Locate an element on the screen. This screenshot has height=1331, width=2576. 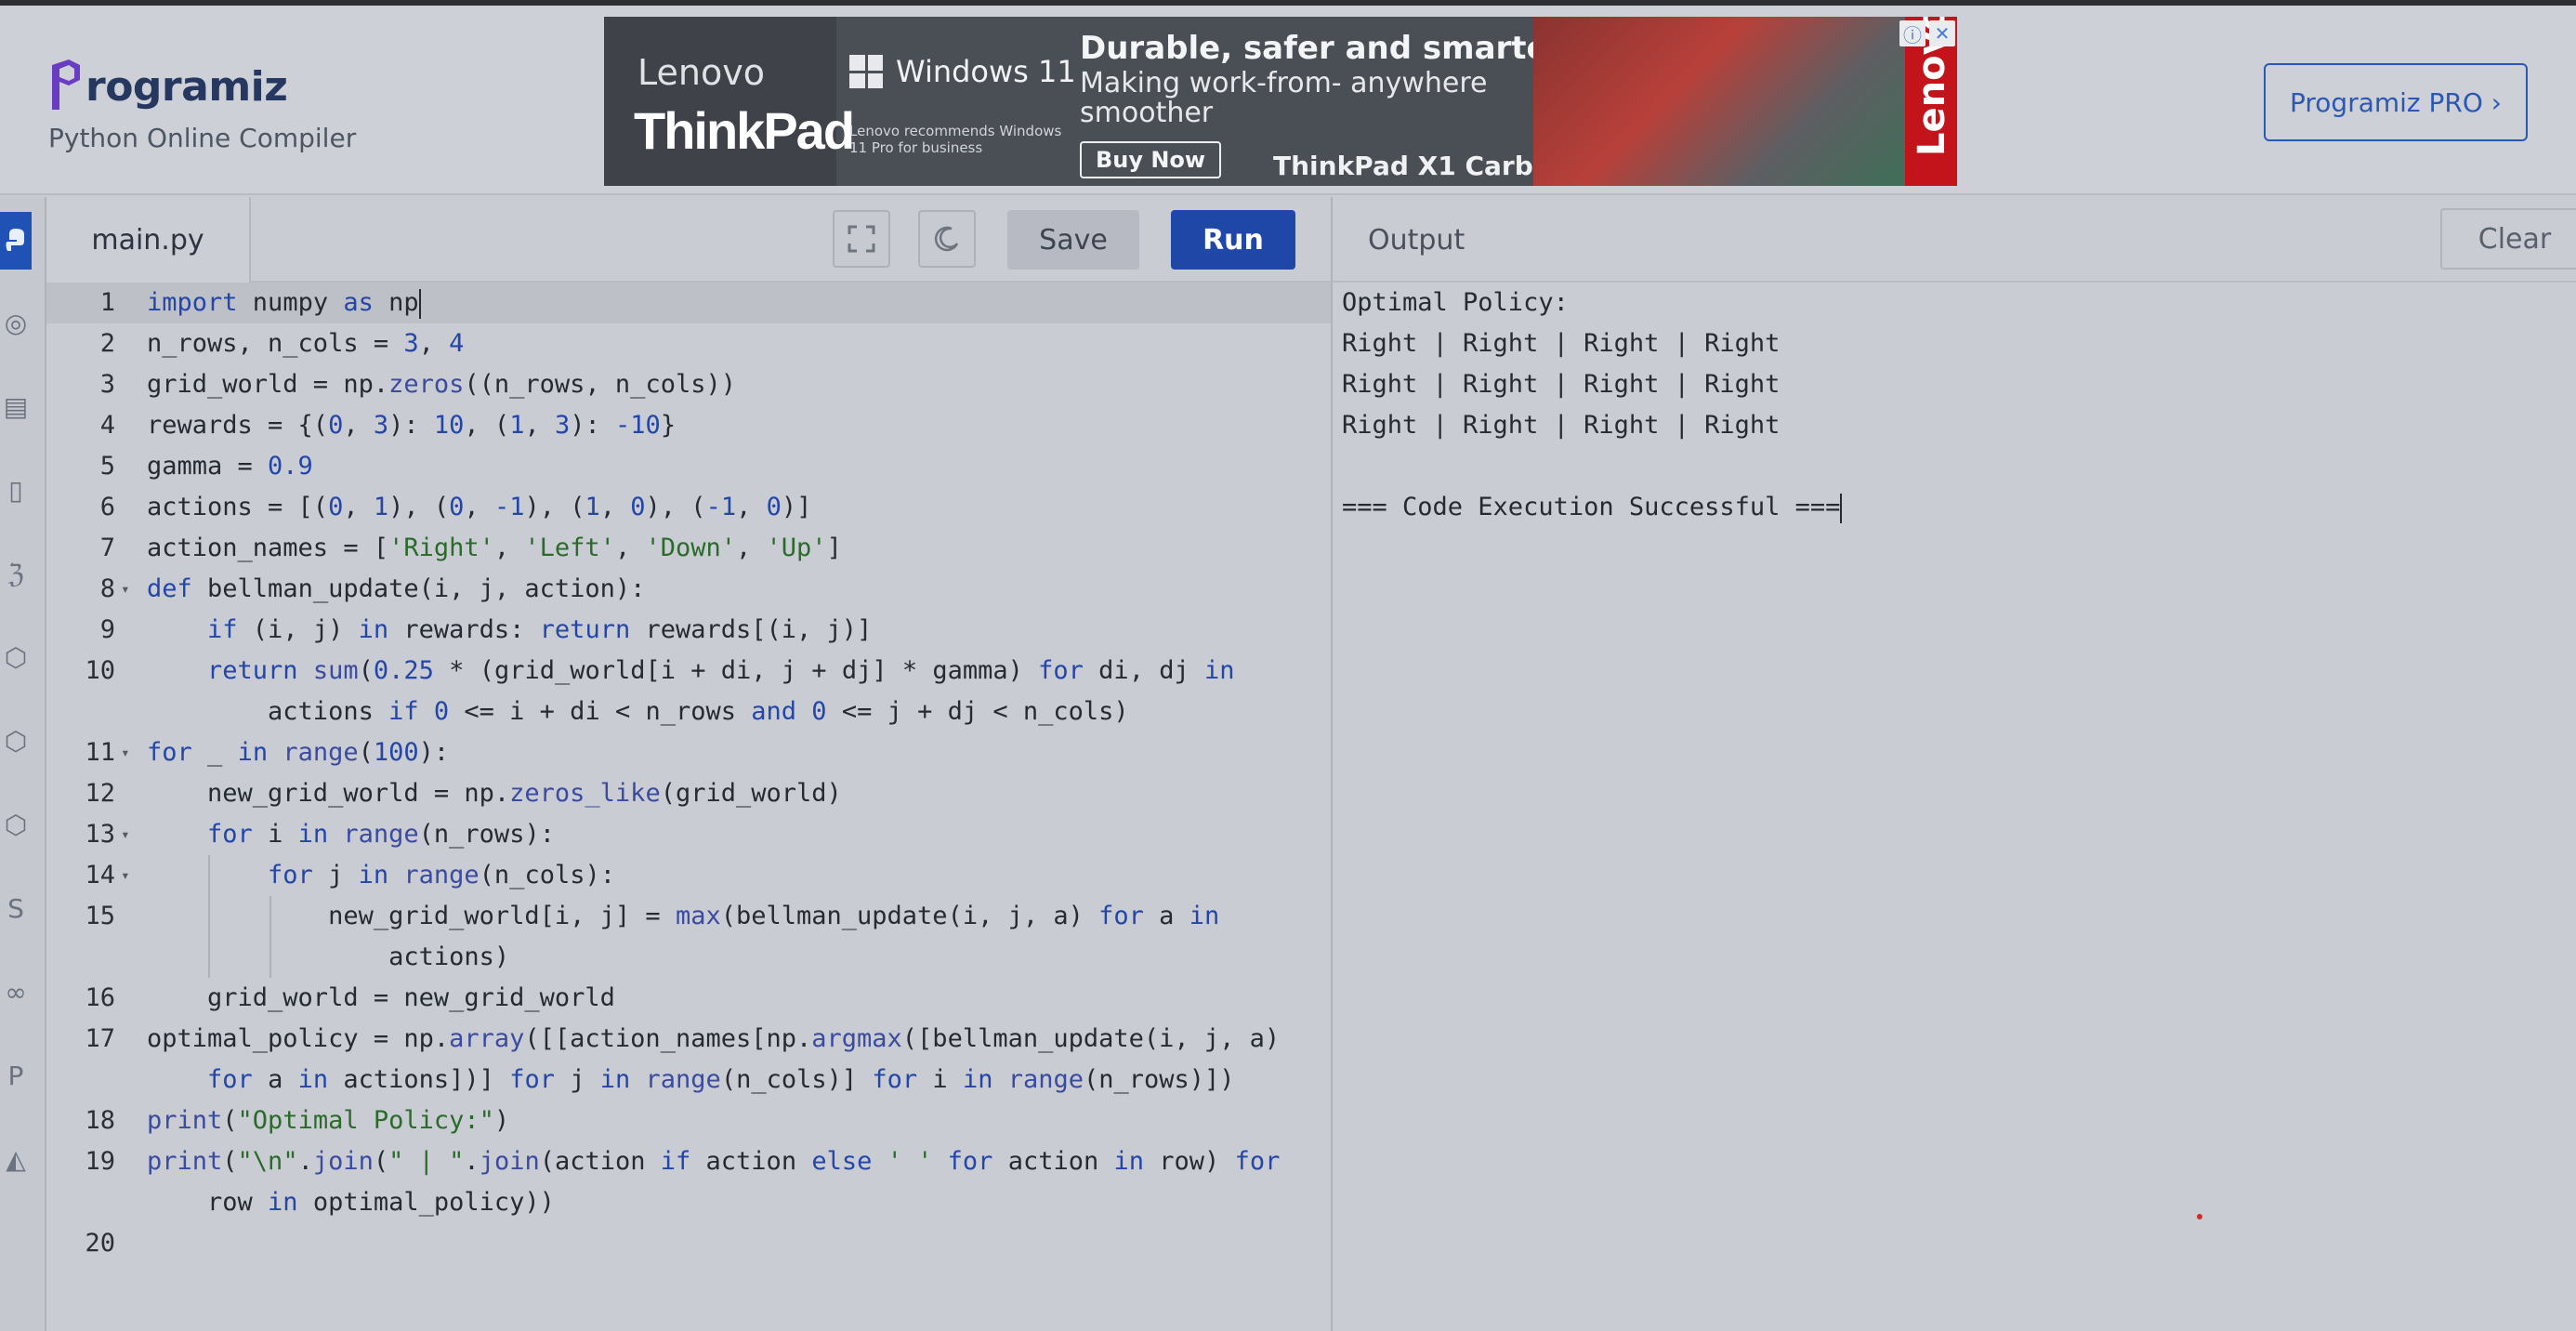
code-line: 16 grid_world = new_grid_world is located at coordinates (688, 999).